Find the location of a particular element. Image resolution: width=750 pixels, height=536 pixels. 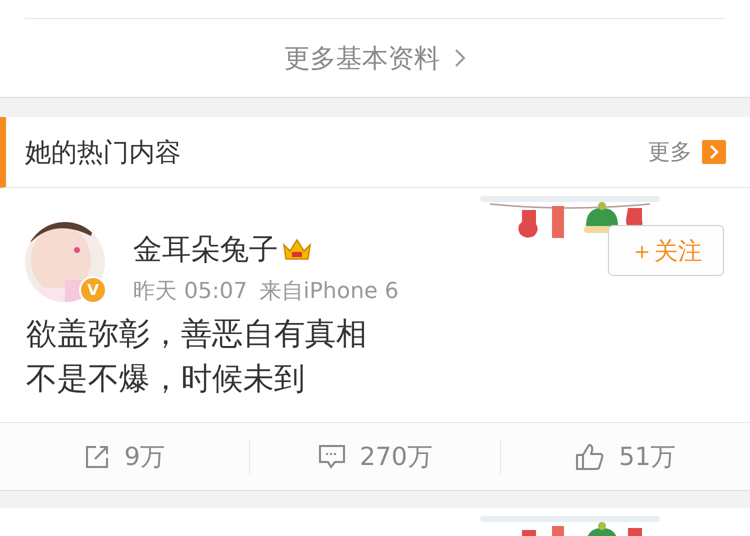

like-button: 51万 is located at coordinates (625, 456).